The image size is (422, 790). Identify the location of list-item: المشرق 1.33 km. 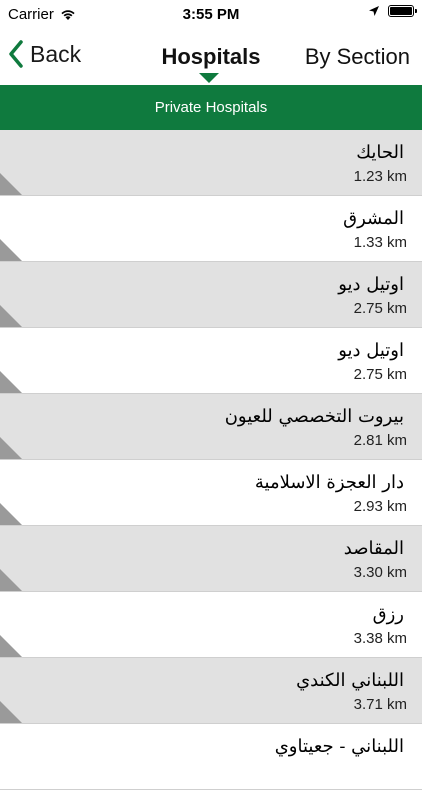
(211, 229).